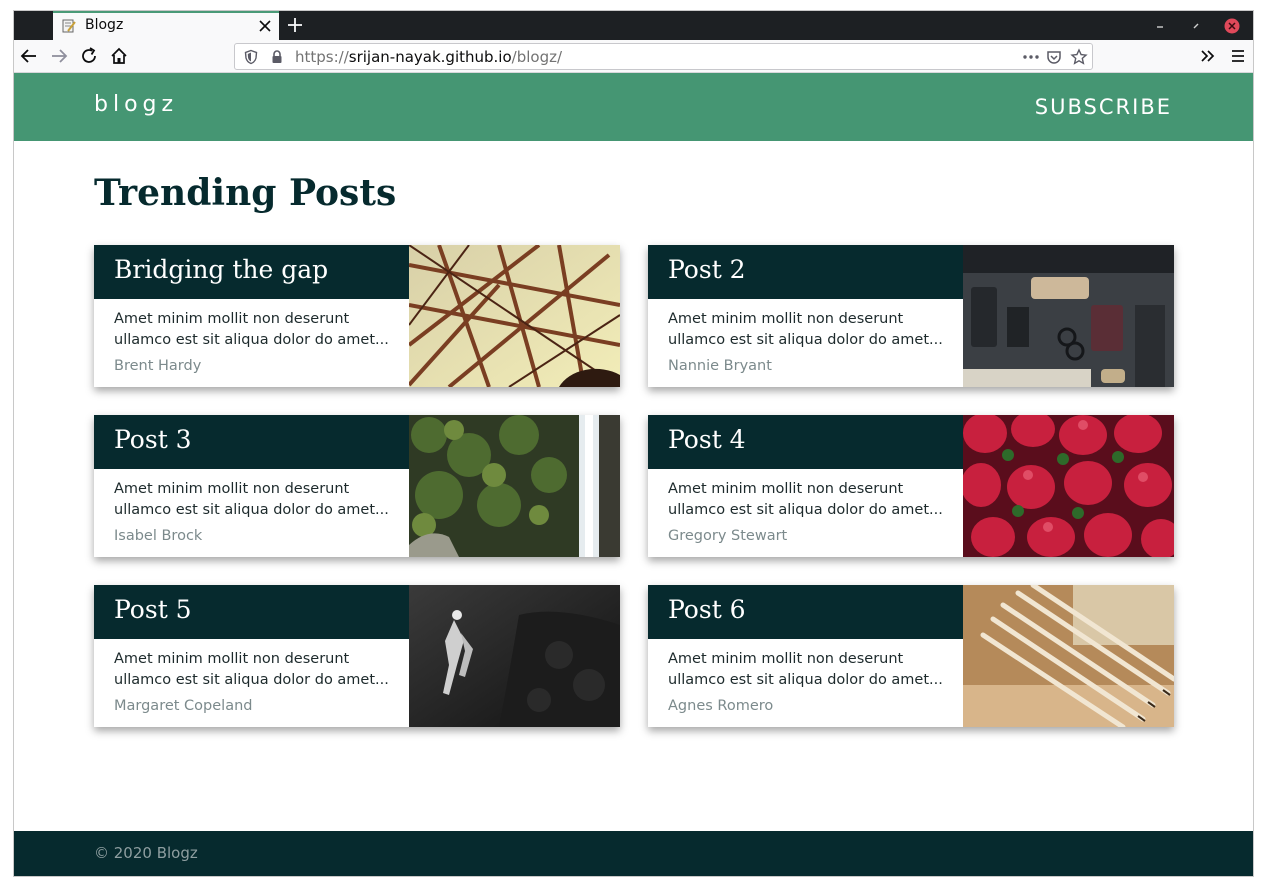 The height and width of the screenshot is (893, 1267). Describe the element at coordinates (295, 25) in the screenshot. I see `new-tab-icon` at that location.